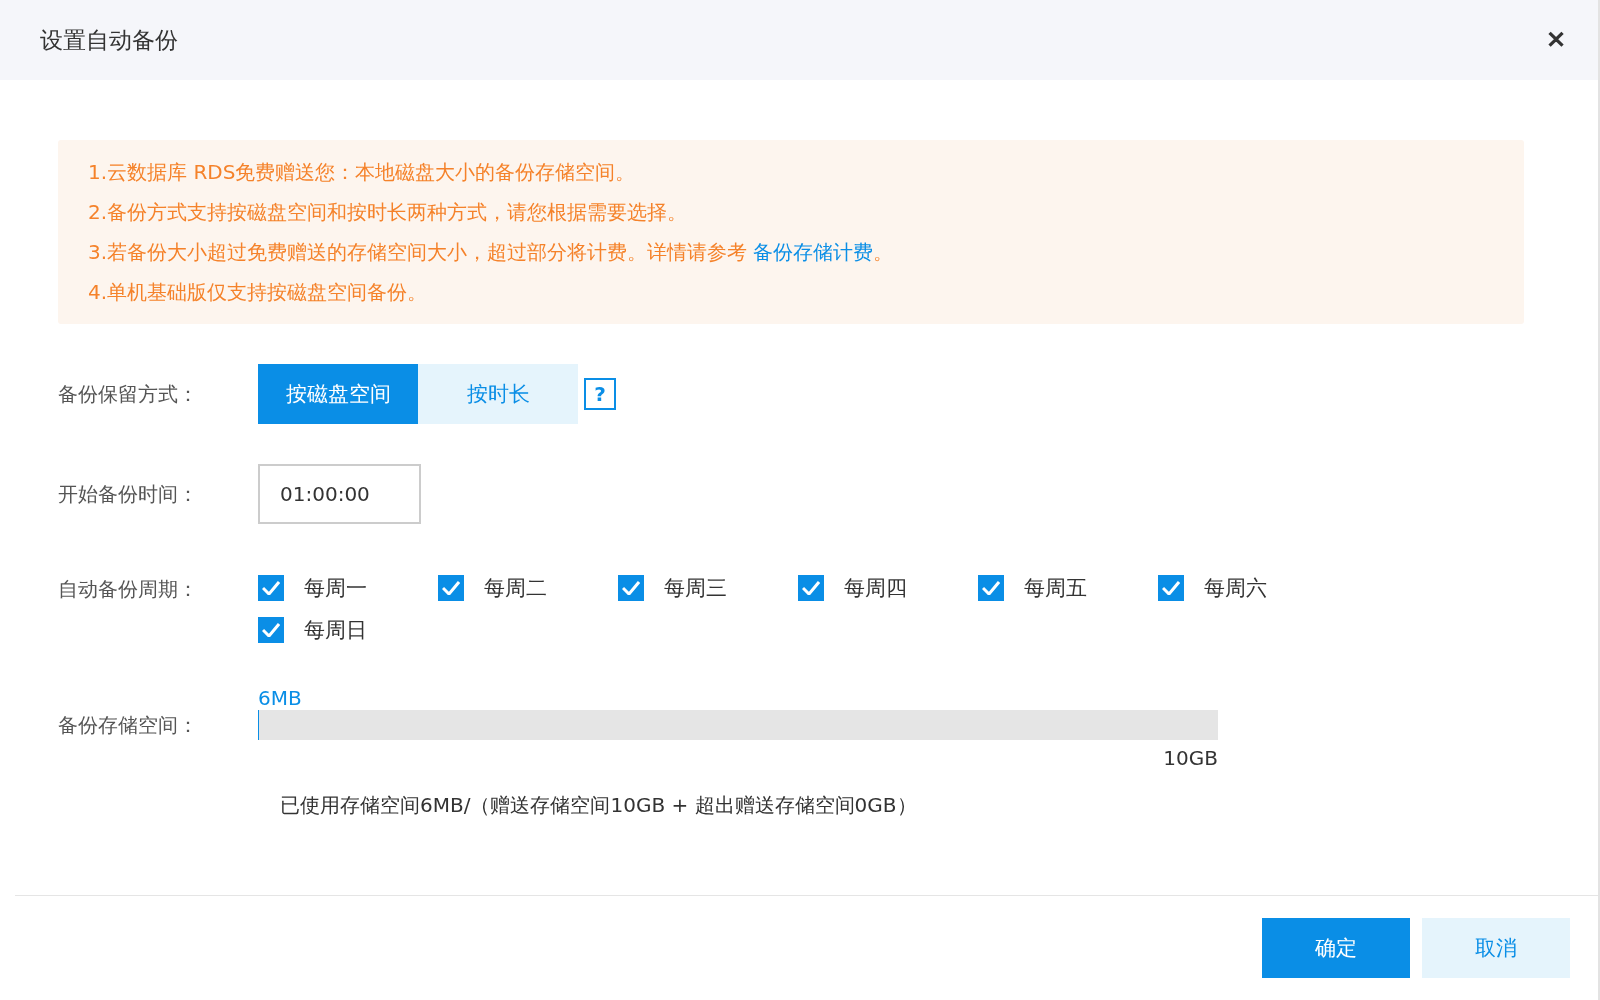  What do you see at coordinates (491, 252) in the screenshot?
I see `notice-text: 3.若备份大小超过免费赠送的存储空间大小，超过部分将计费。详情请参考 备份存储计费。` at bounding box center [491, 252].